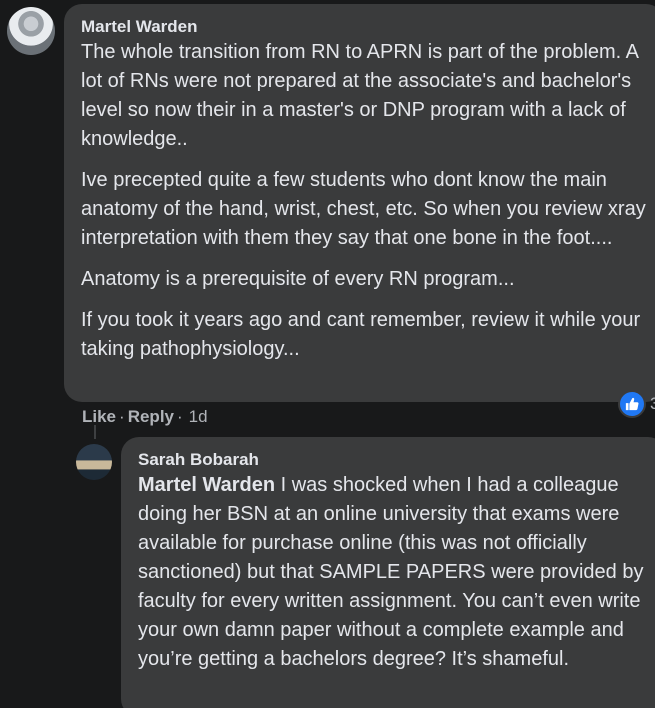 The width and height of the screenshot is (655, 708). What do you see at coordinates (368, 27) in the screenshot?
I see `comment-author: Martel Warden` at bounding box center [368, 27].